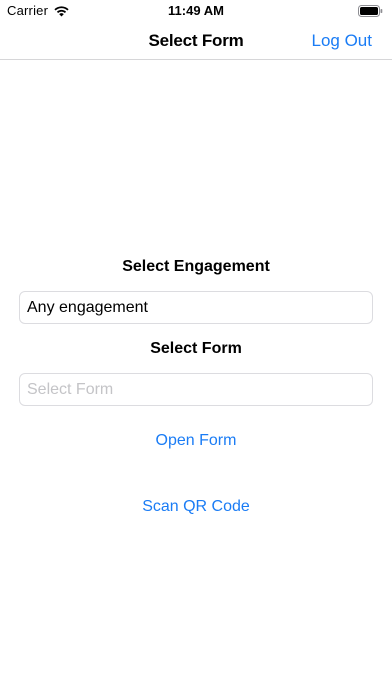 The width and height of the screenshot is (392, 696). What do you see at coordinates (370, 11) in the screenshot?
I see `battery-icon` at bounding box center [370, 11].